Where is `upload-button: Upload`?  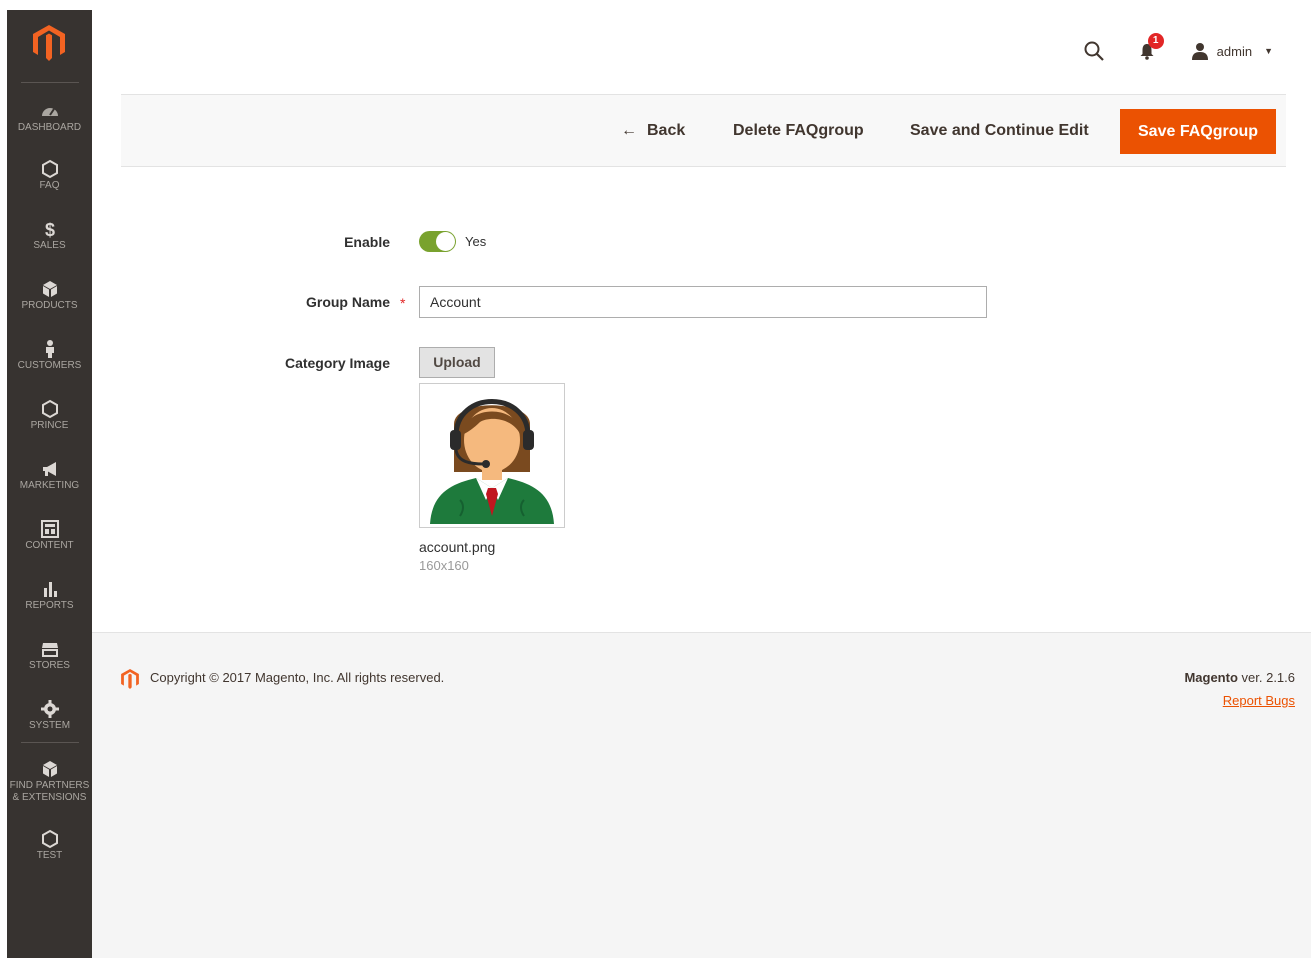 upload-button: Upload is located at coordinates (457, 362).